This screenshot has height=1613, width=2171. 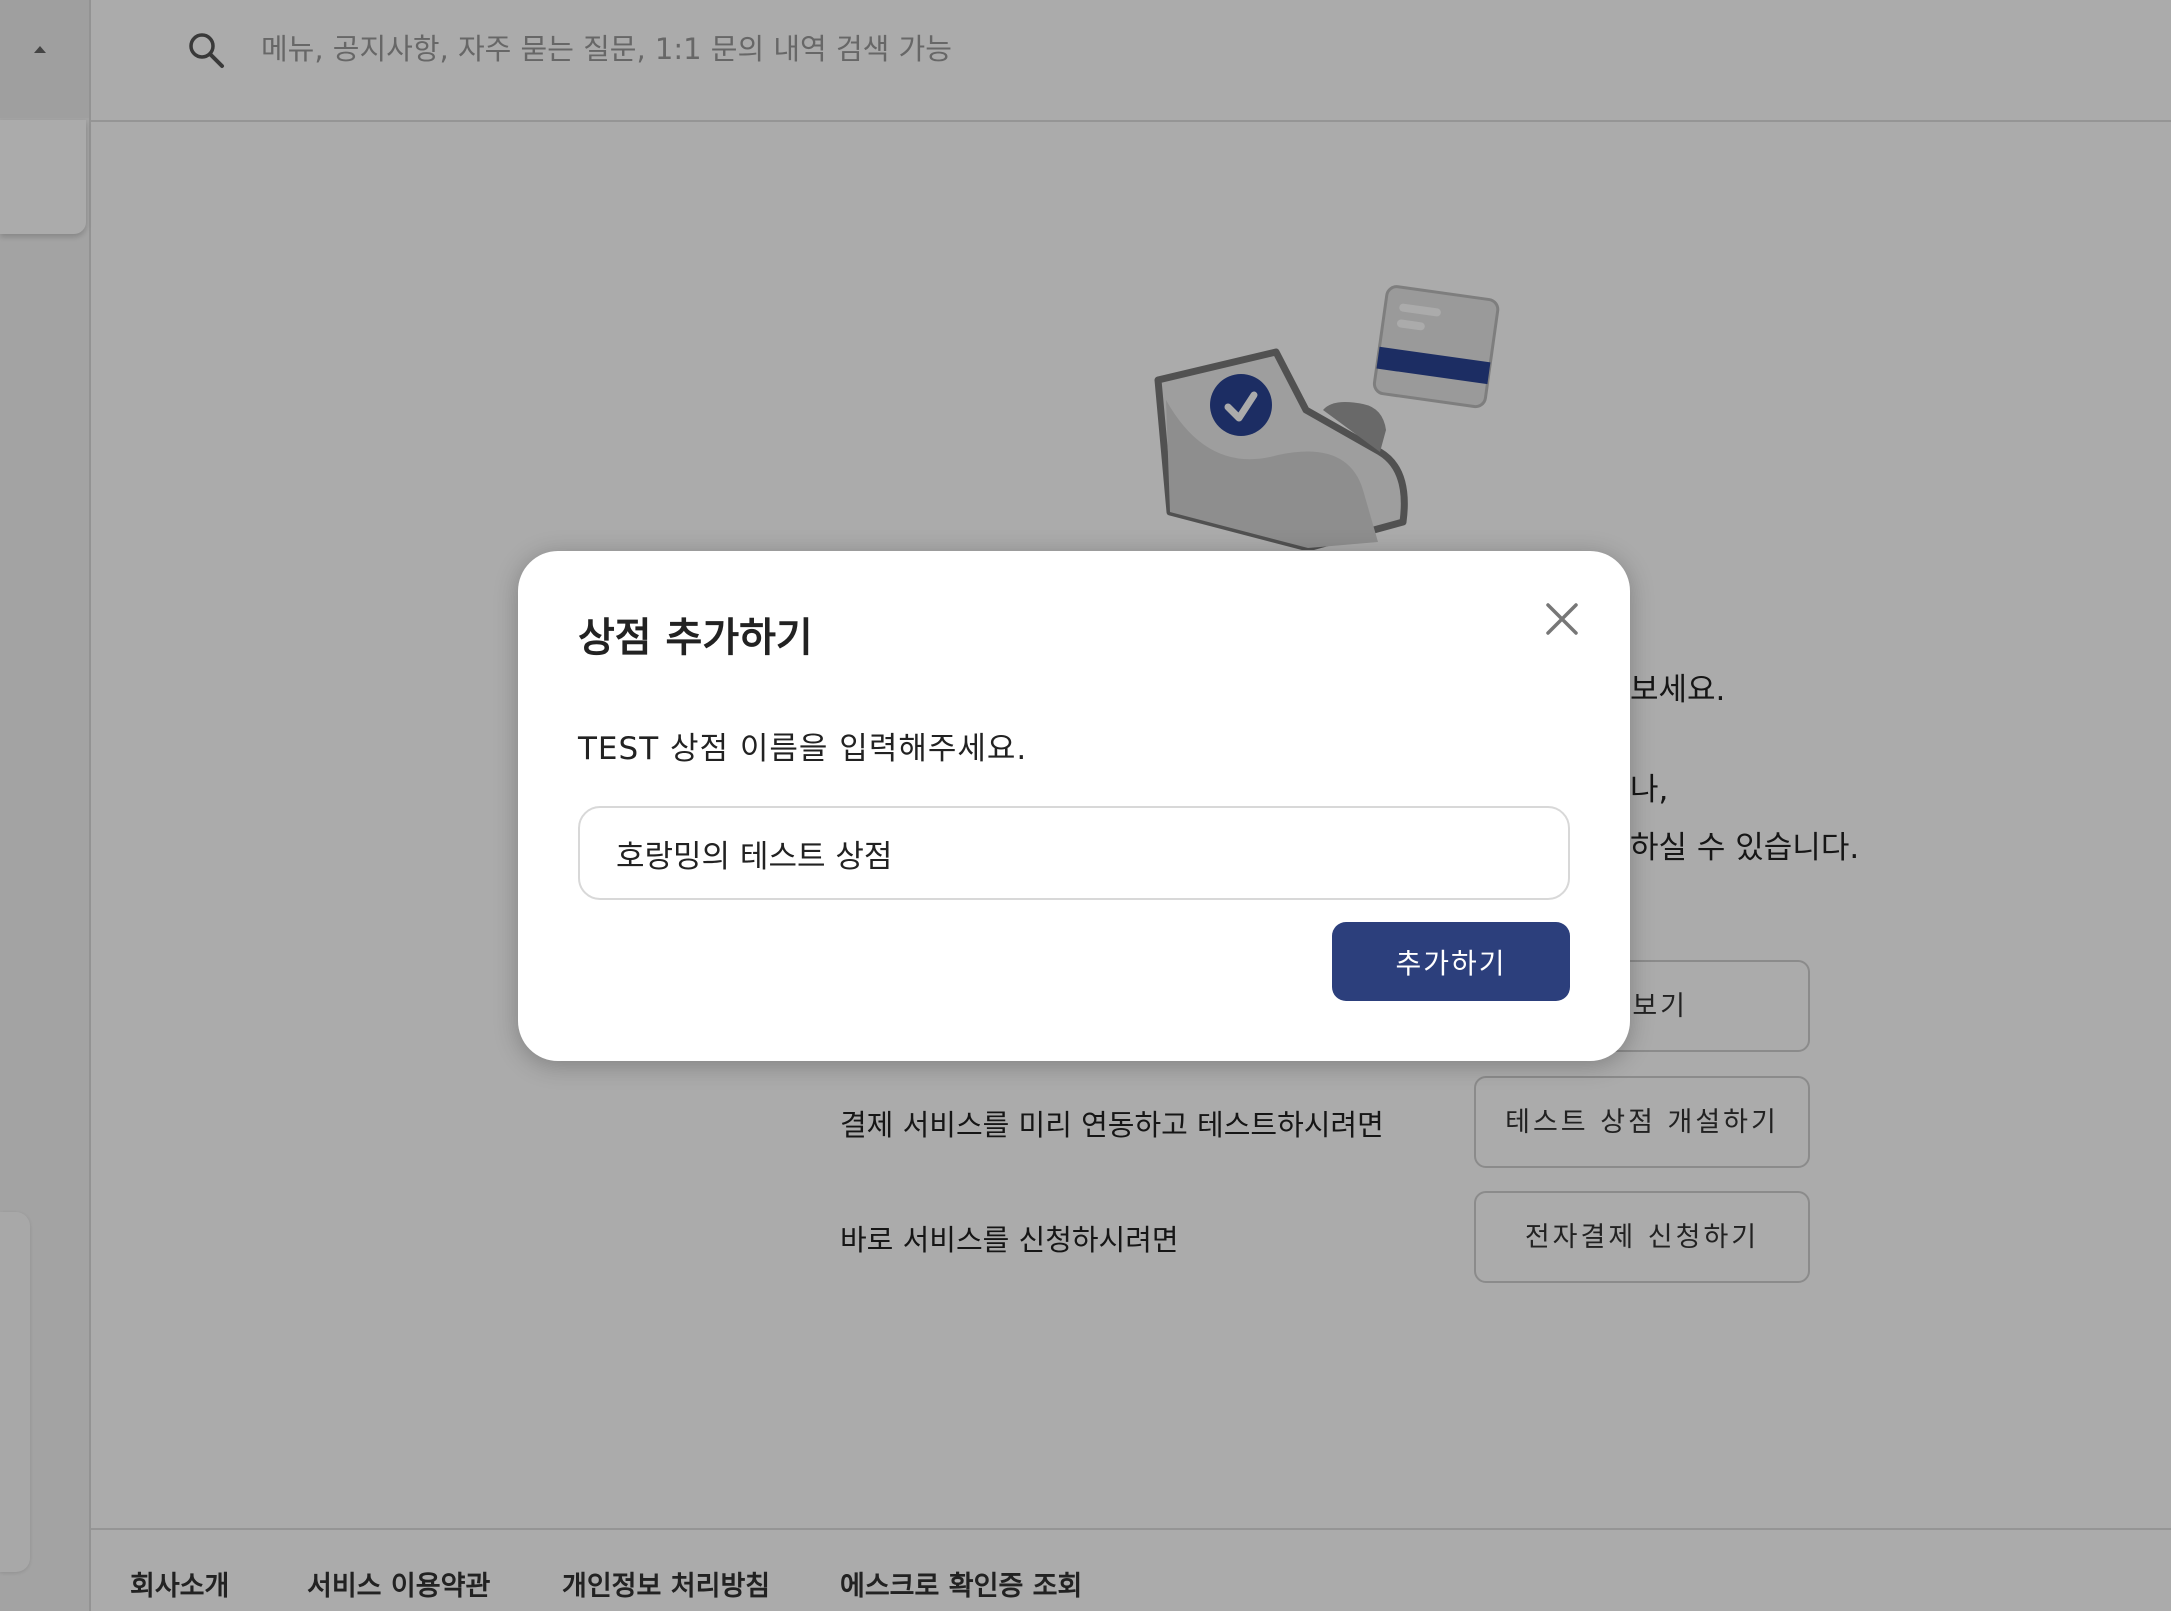 What do you see at coordinates (695, 638) in the screenshot?
I see `modal-title: 상점 추가하기` at bounding box center [695, 638].